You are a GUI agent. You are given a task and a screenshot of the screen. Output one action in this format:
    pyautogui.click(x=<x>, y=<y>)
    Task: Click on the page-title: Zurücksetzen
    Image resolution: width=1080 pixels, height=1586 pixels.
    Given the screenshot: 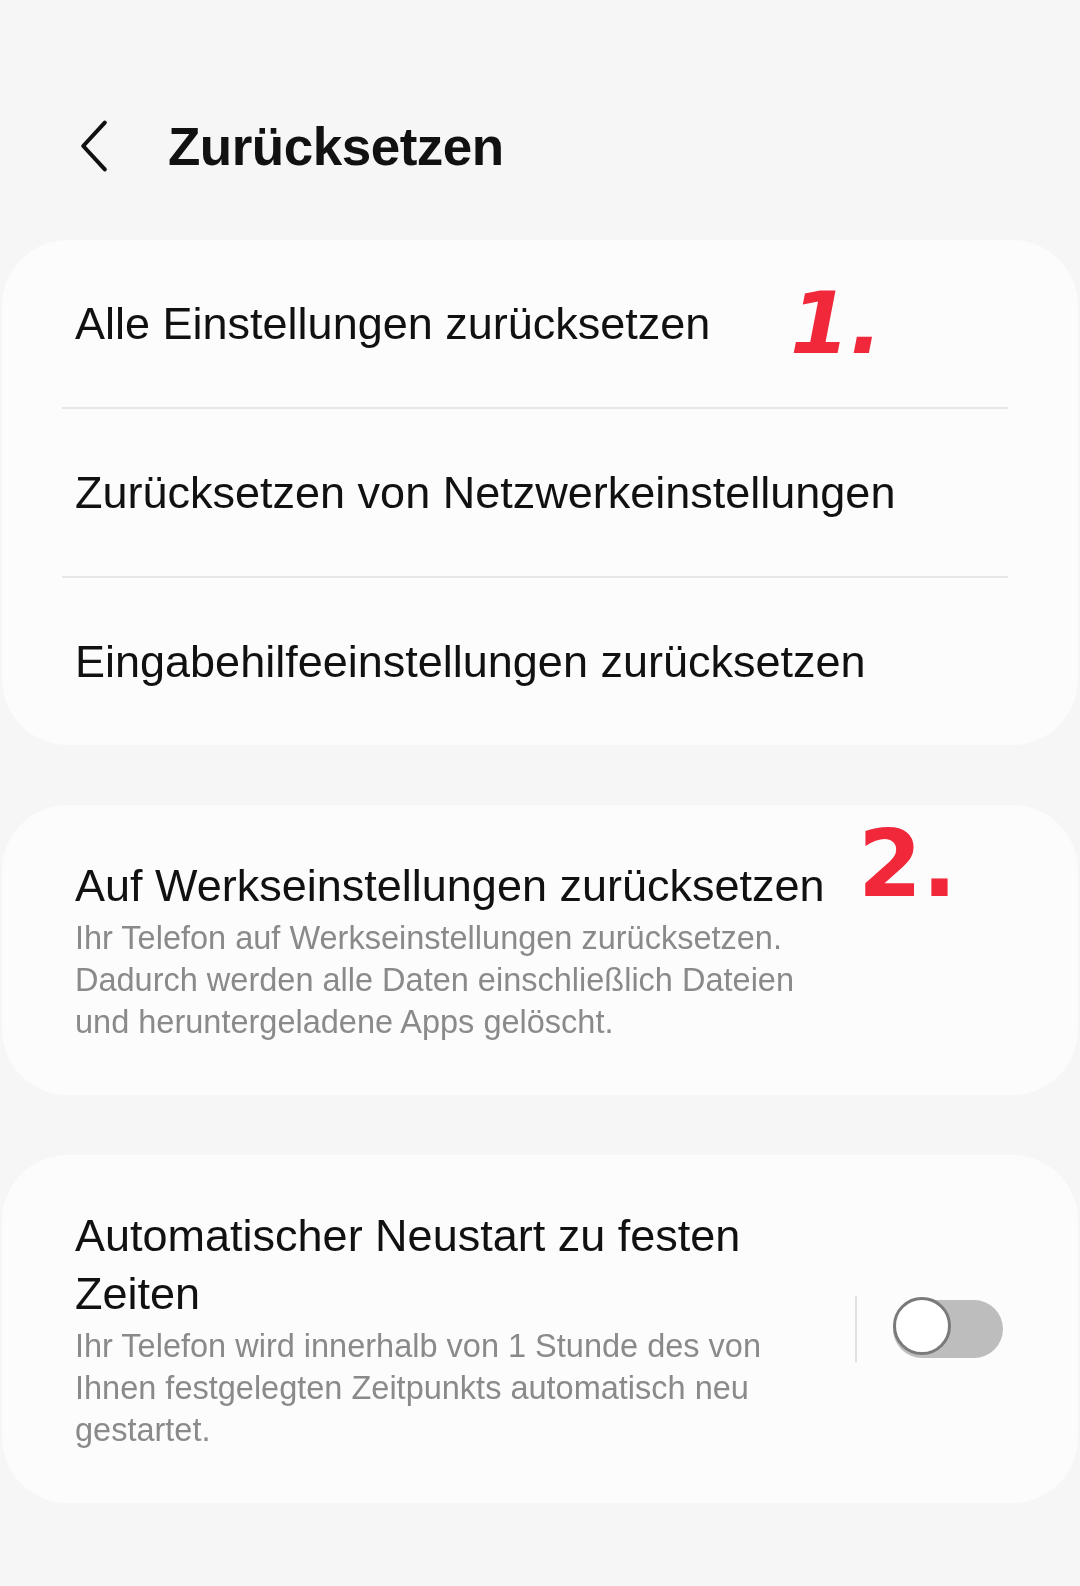 What is the action you would take?
    pyautogui.click(x=336, y=146)
    